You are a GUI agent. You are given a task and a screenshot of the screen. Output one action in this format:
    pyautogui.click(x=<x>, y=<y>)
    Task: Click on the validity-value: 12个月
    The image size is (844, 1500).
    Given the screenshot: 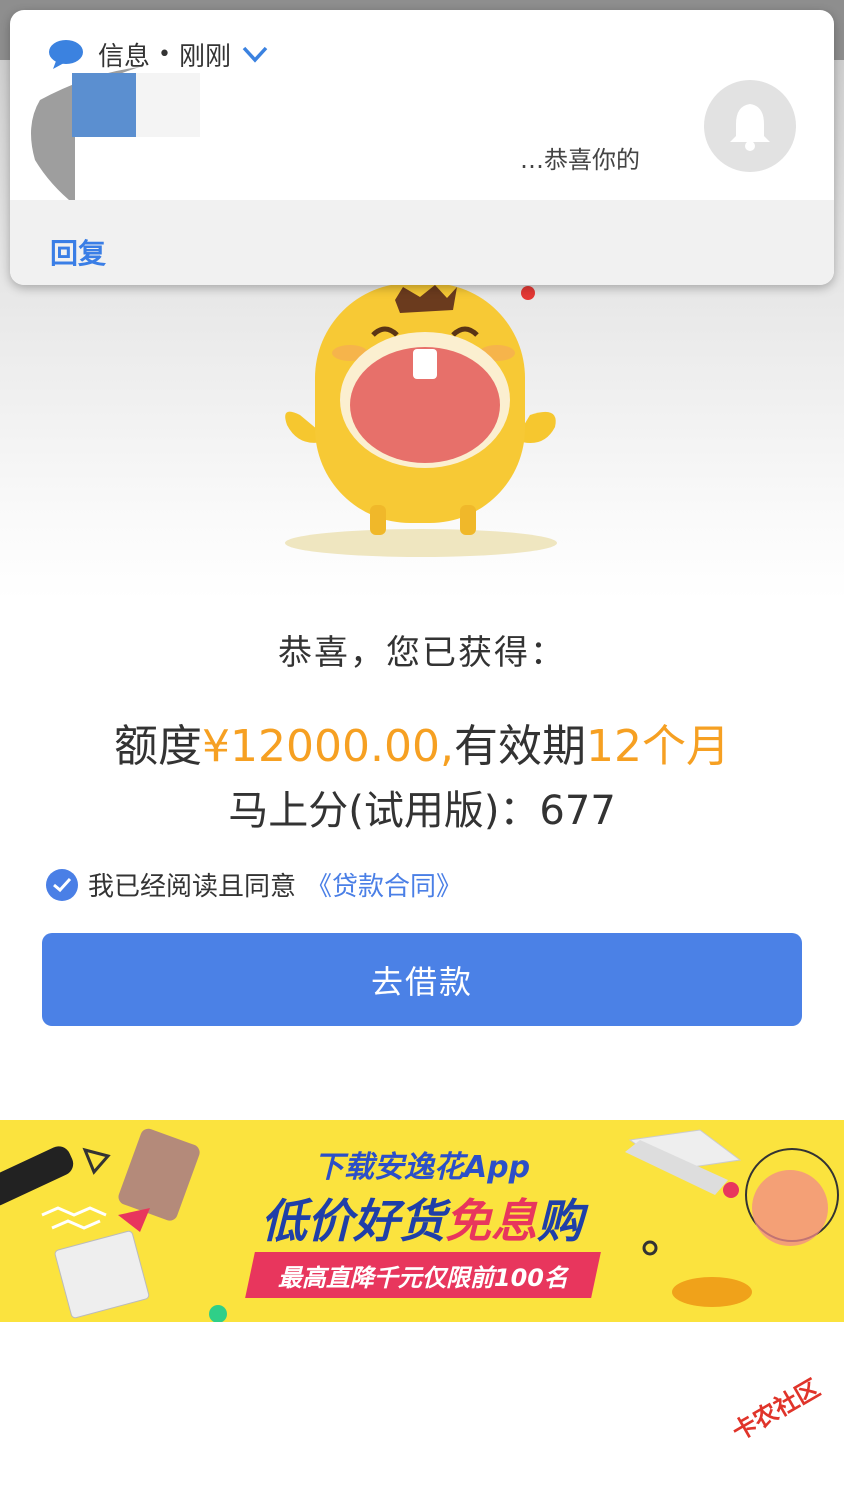 What is the action you would take?
    pyautogui.click(x=657, y=746)
    